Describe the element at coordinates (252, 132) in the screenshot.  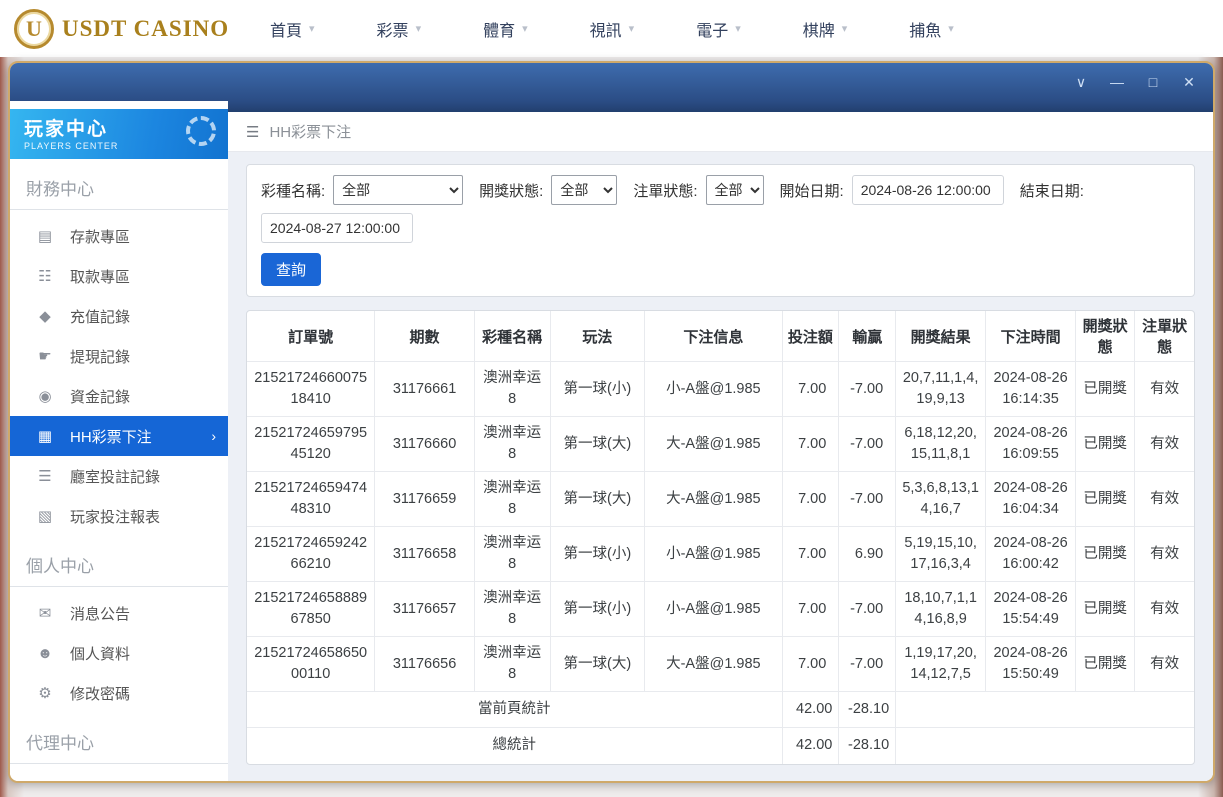
I see `menu-toggle-icon: ☰` at that location.